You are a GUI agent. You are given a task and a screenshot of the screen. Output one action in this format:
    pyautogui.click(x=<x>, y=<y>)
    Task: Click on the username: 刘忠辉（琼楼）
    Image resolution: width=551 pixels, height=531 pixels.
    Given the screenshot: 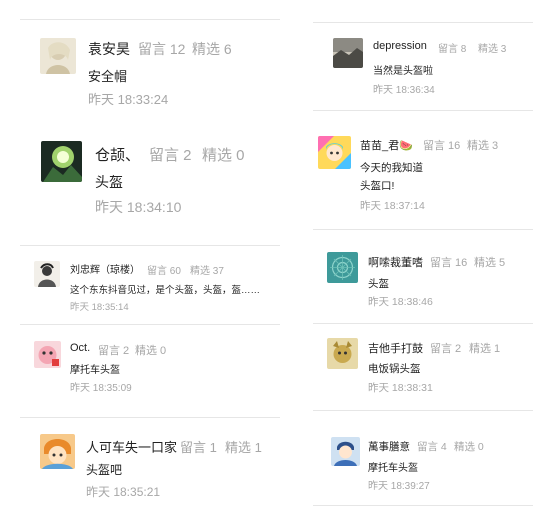 What is the action you would take?
    pyautogui.click(x=105, y=268)
    